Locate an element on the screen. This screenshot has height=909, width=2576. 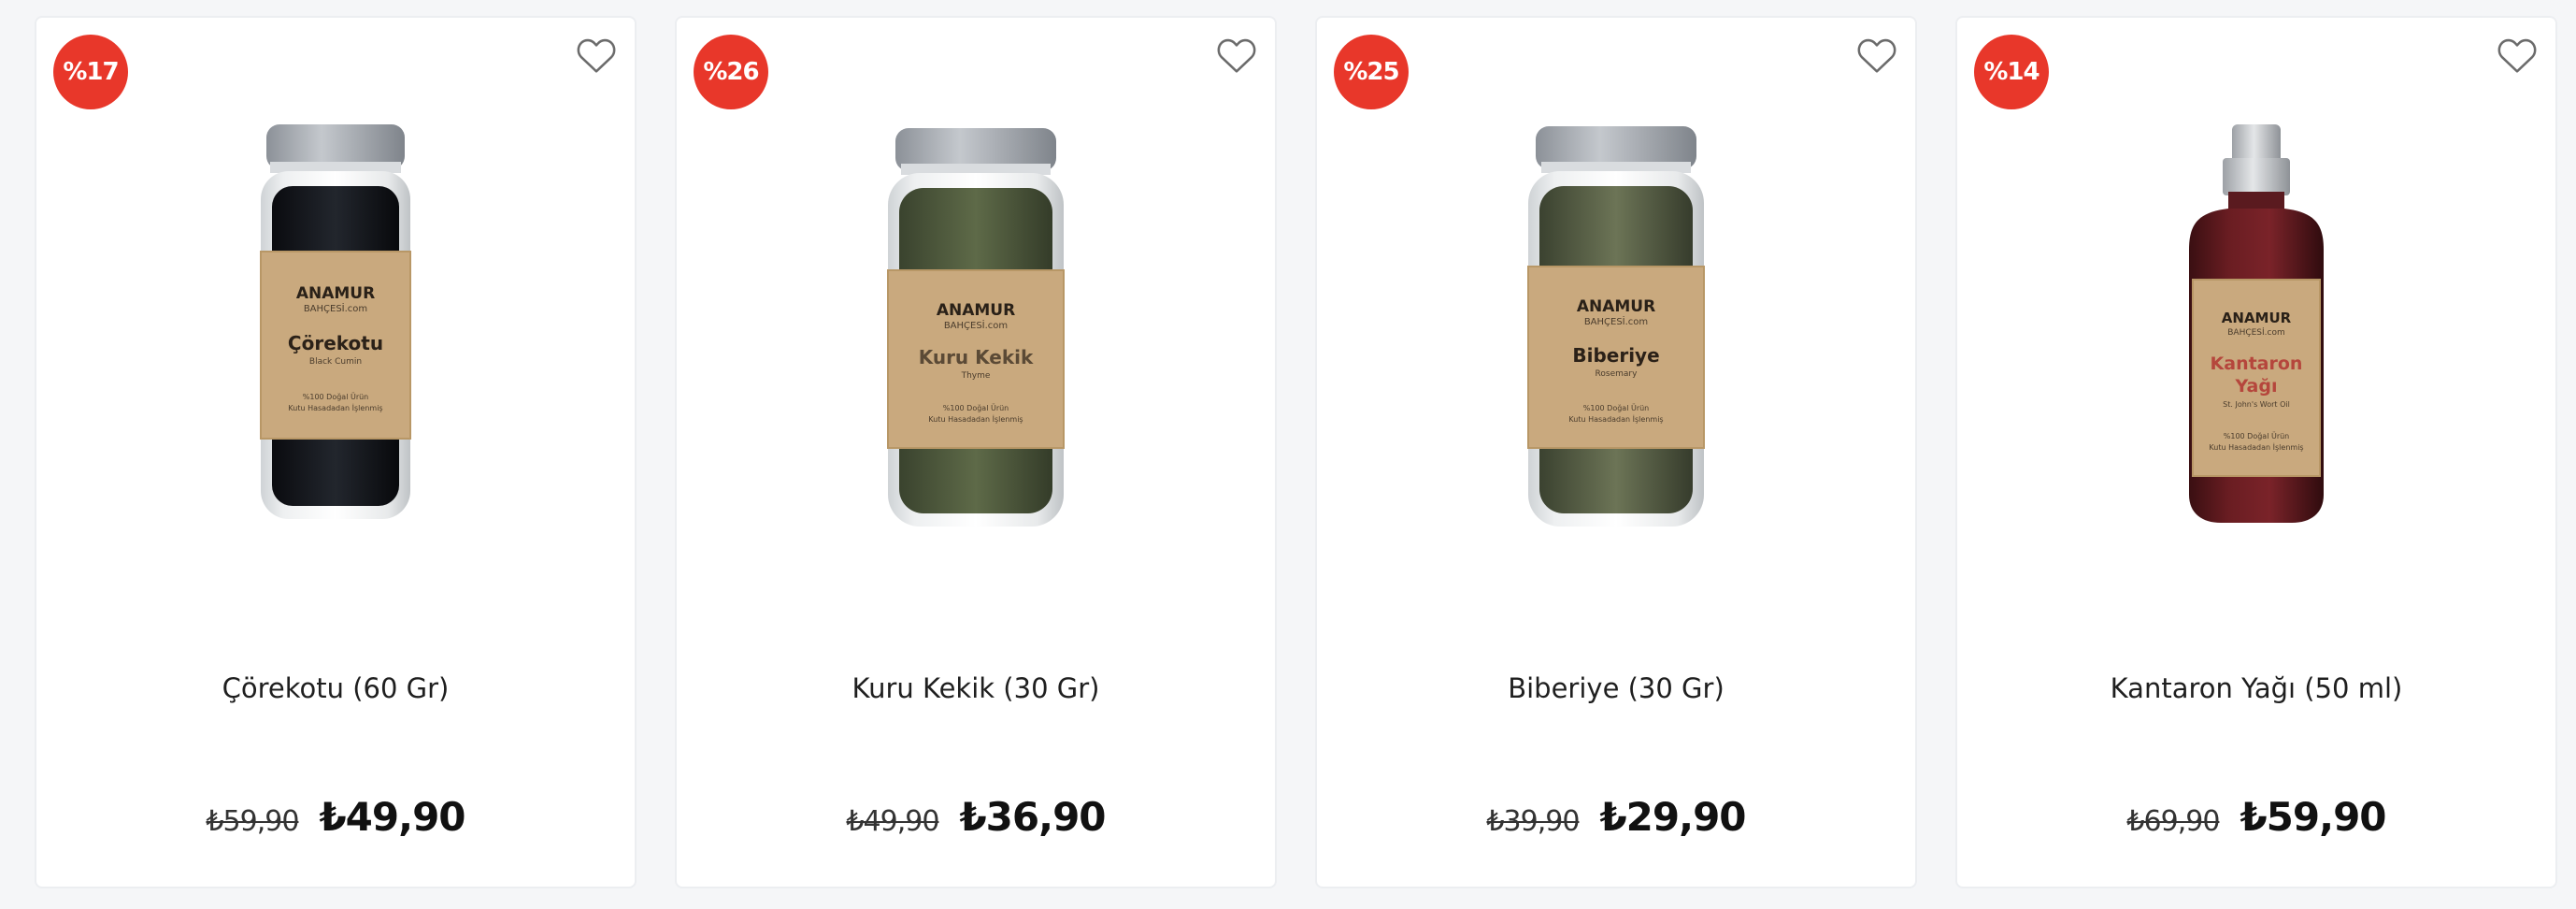
old-price: ₺49,90 is located at coordinates (892, 822).